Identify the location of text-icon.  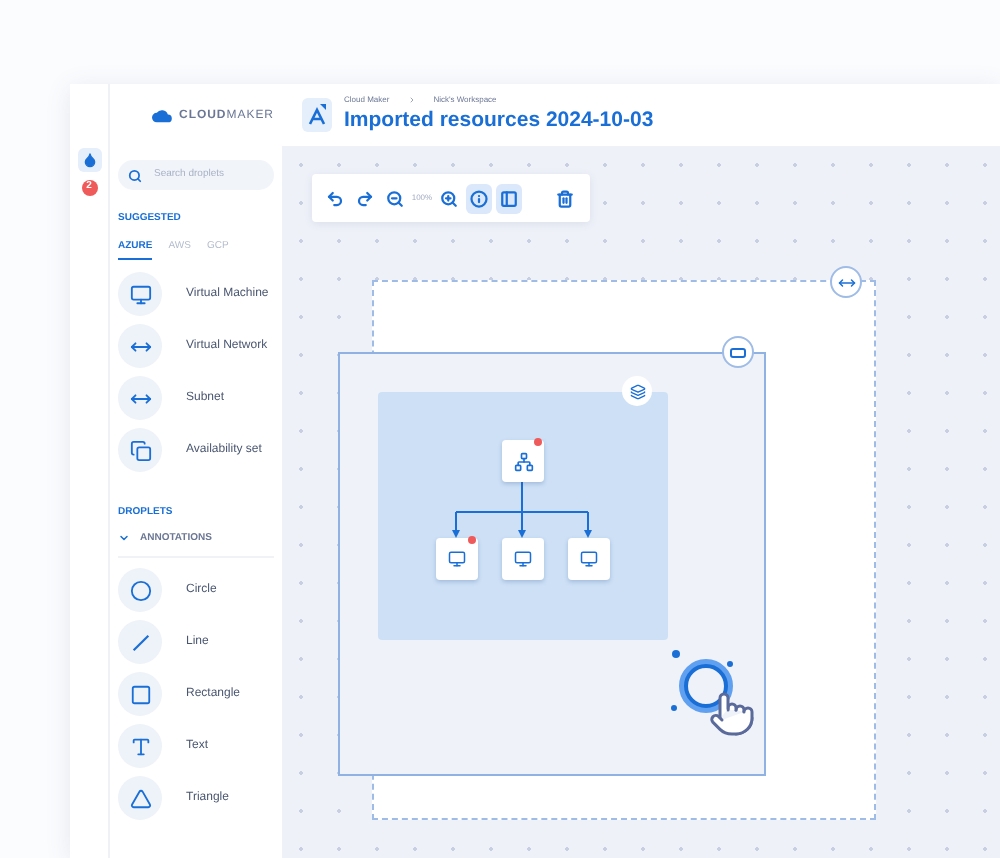
(140, 746).